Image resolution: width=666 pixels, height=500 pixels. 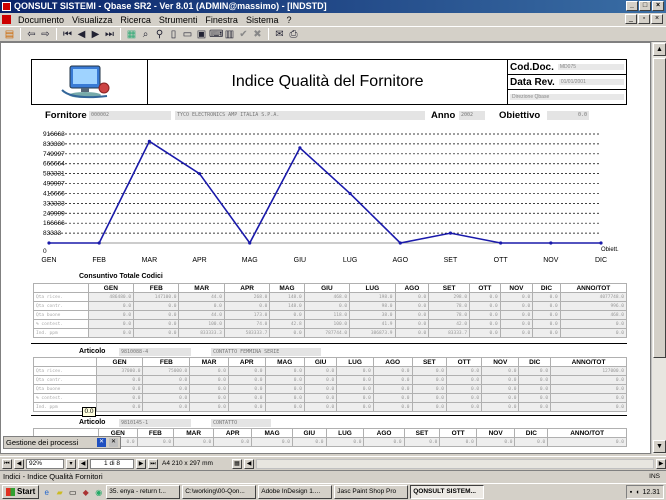 What do you see at coordinates (216, 34) in the screenshot?
I see `keyboard-icon: ⌨` at bounding box center [216, 34].